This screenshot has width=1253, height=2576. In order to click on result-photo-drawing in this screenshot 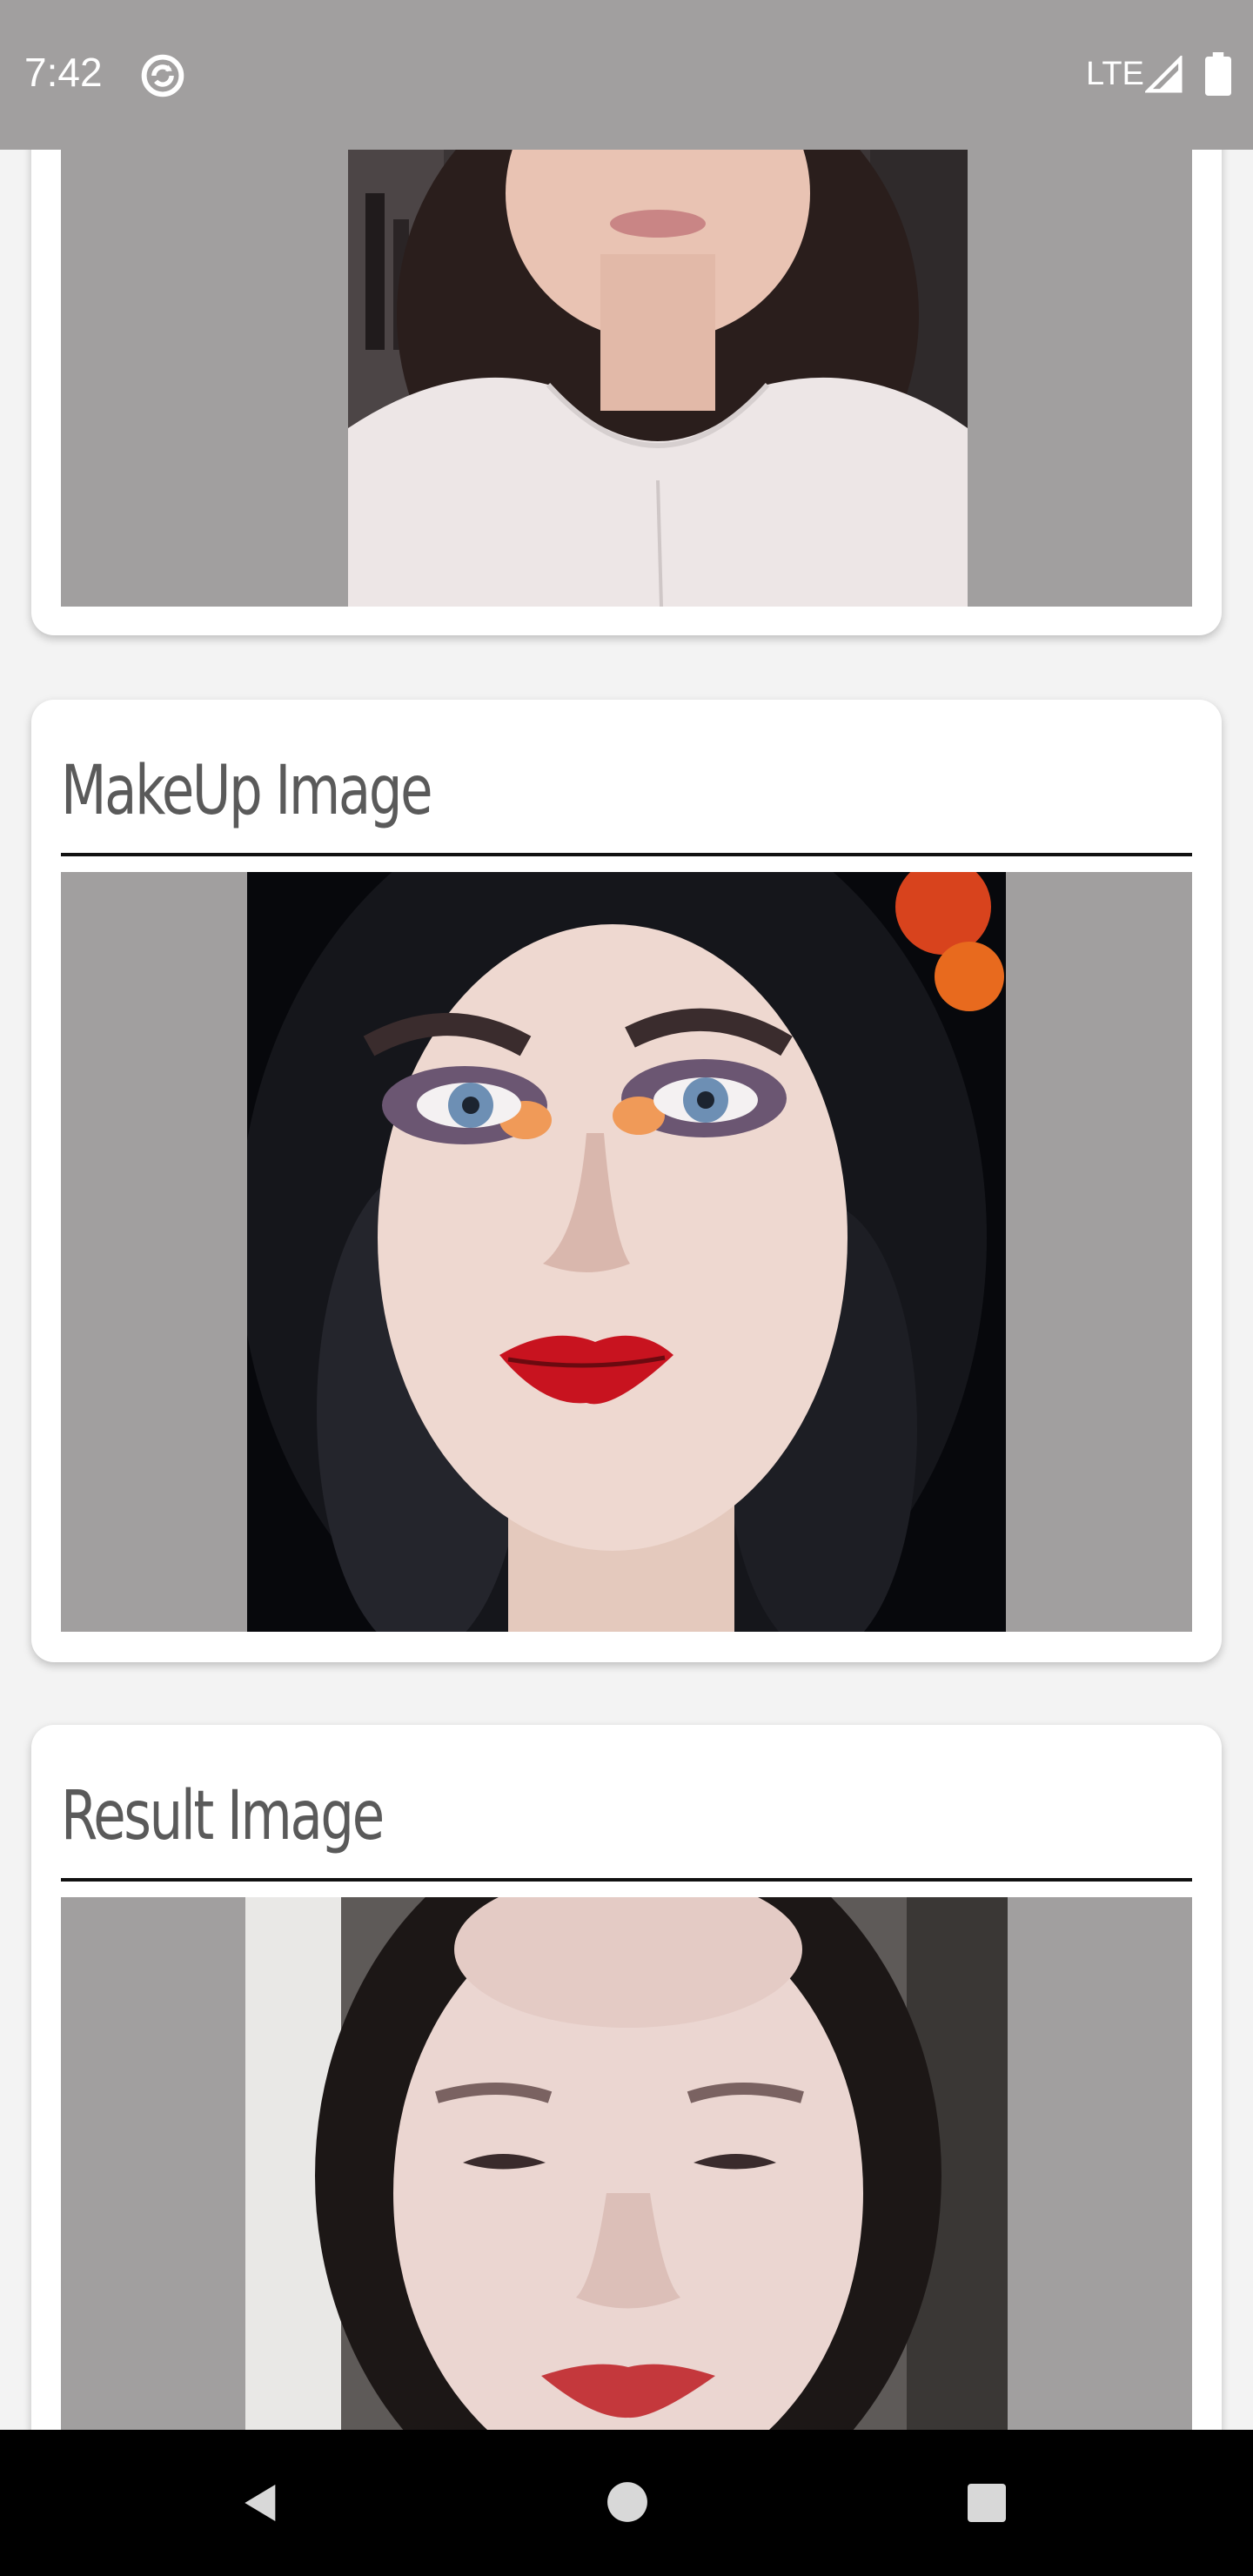, I will do `click(626, 2163)`.